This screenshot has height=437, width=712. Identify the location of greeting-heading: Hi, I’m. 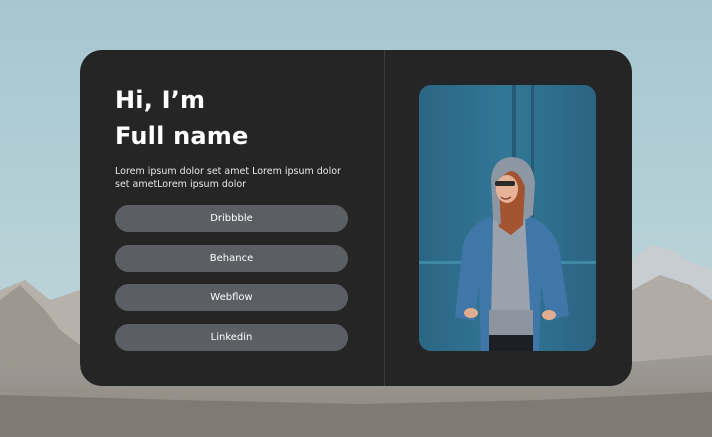
(160, 100).